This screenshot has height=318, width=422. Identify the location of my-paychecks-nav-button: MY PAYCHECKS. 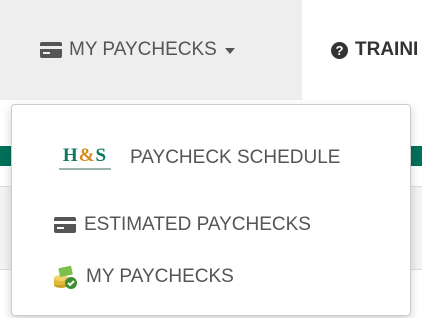
(137, 50).